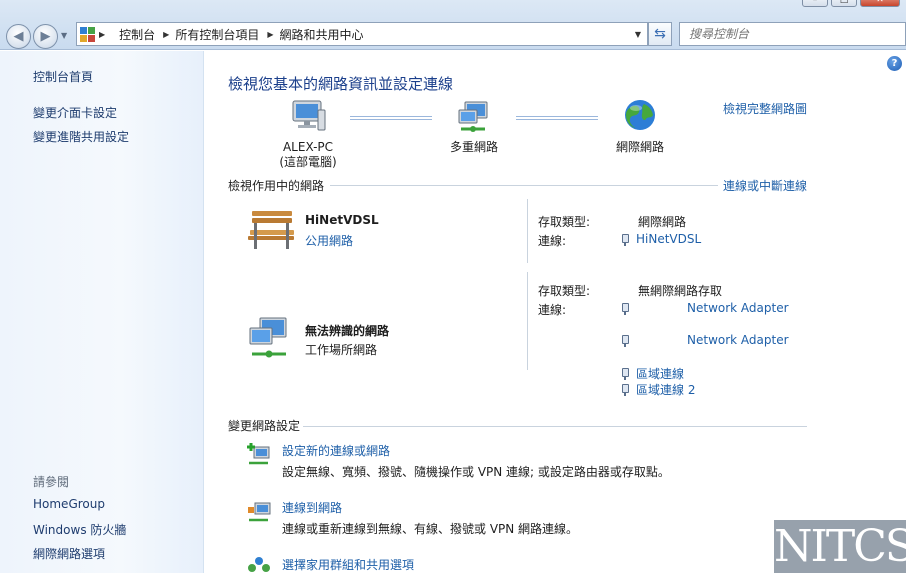  Describe the element at coordinates (473, 147) in the screenshot. I see `multiple-networks-label: 多重網路` at that location.